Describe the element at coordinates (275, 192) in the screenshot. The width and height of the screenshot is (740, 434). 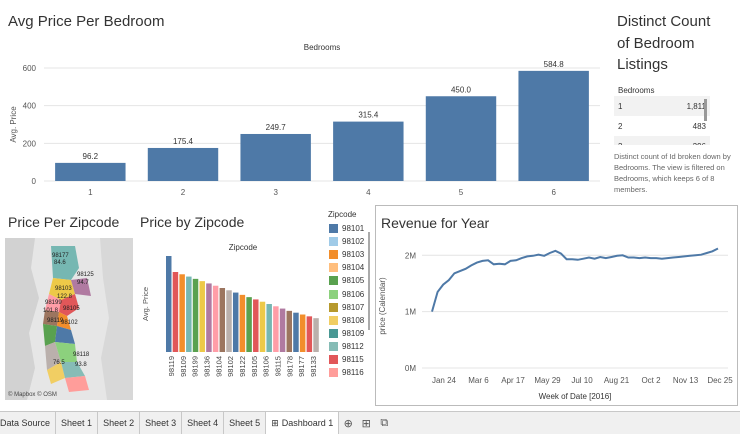
I see `x-tick-label: 3` at that location.